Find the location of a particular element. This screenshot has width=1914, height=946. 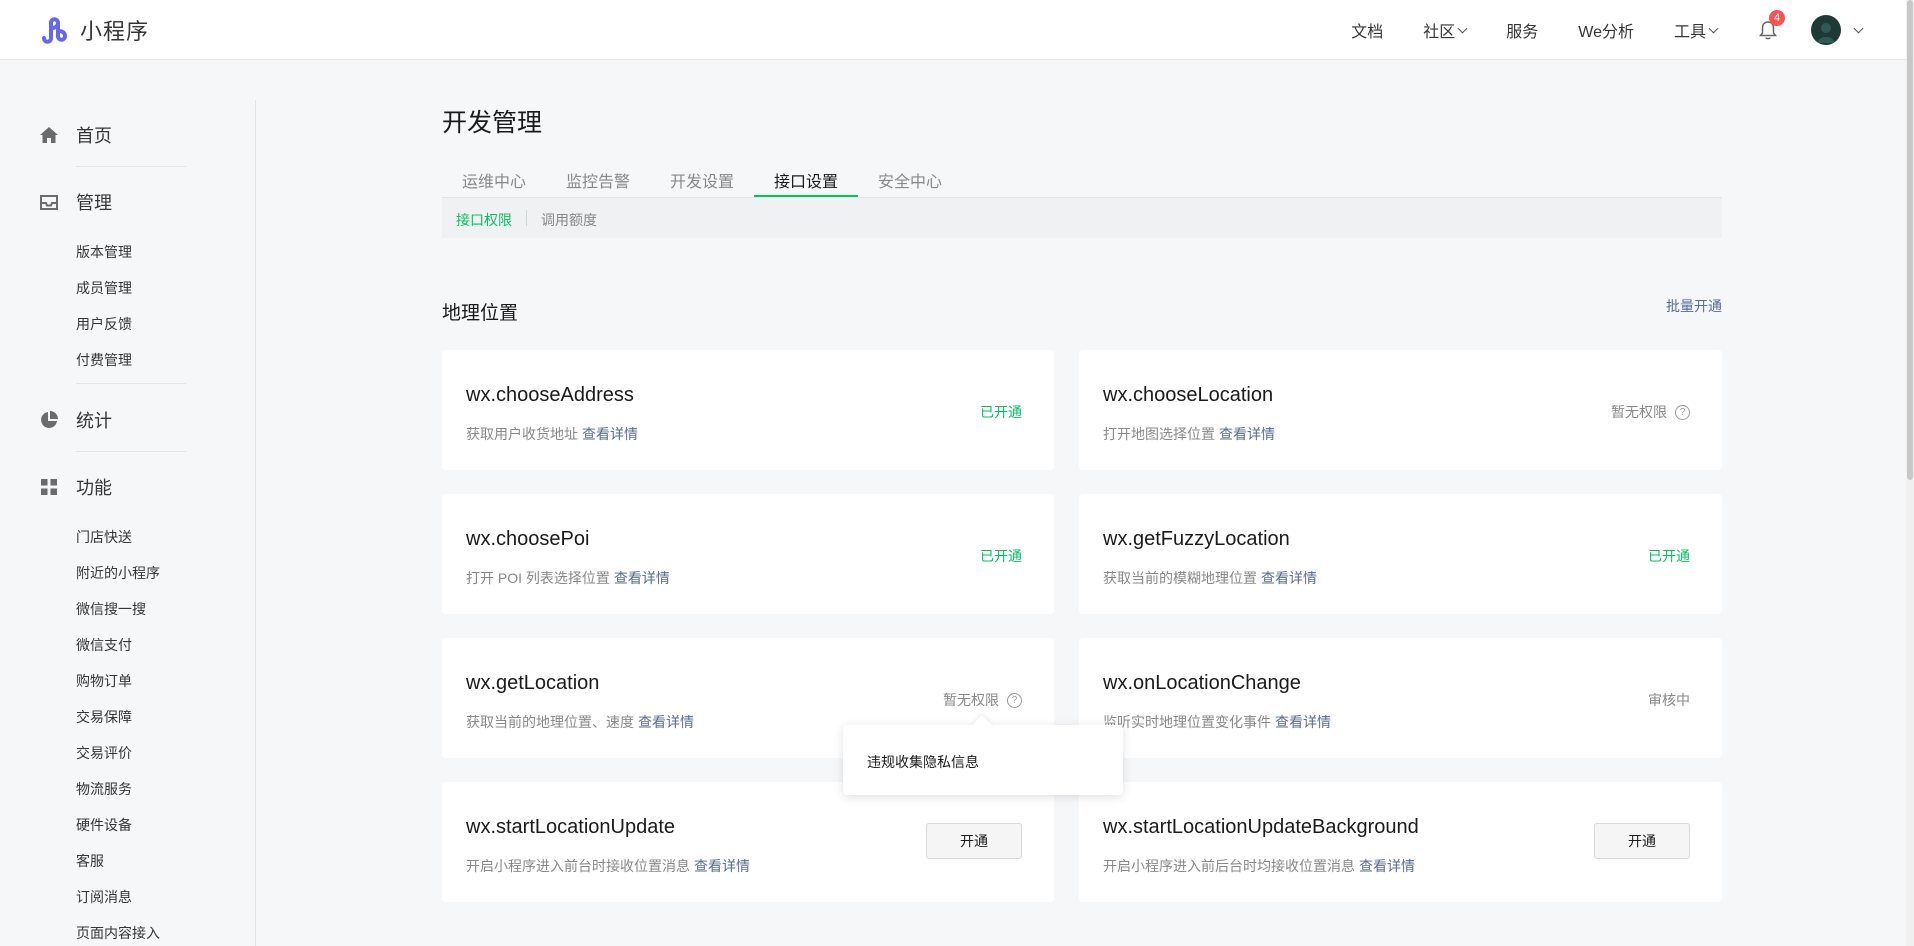

nav-tools: 工具 is located at coordinates (1696, 30).